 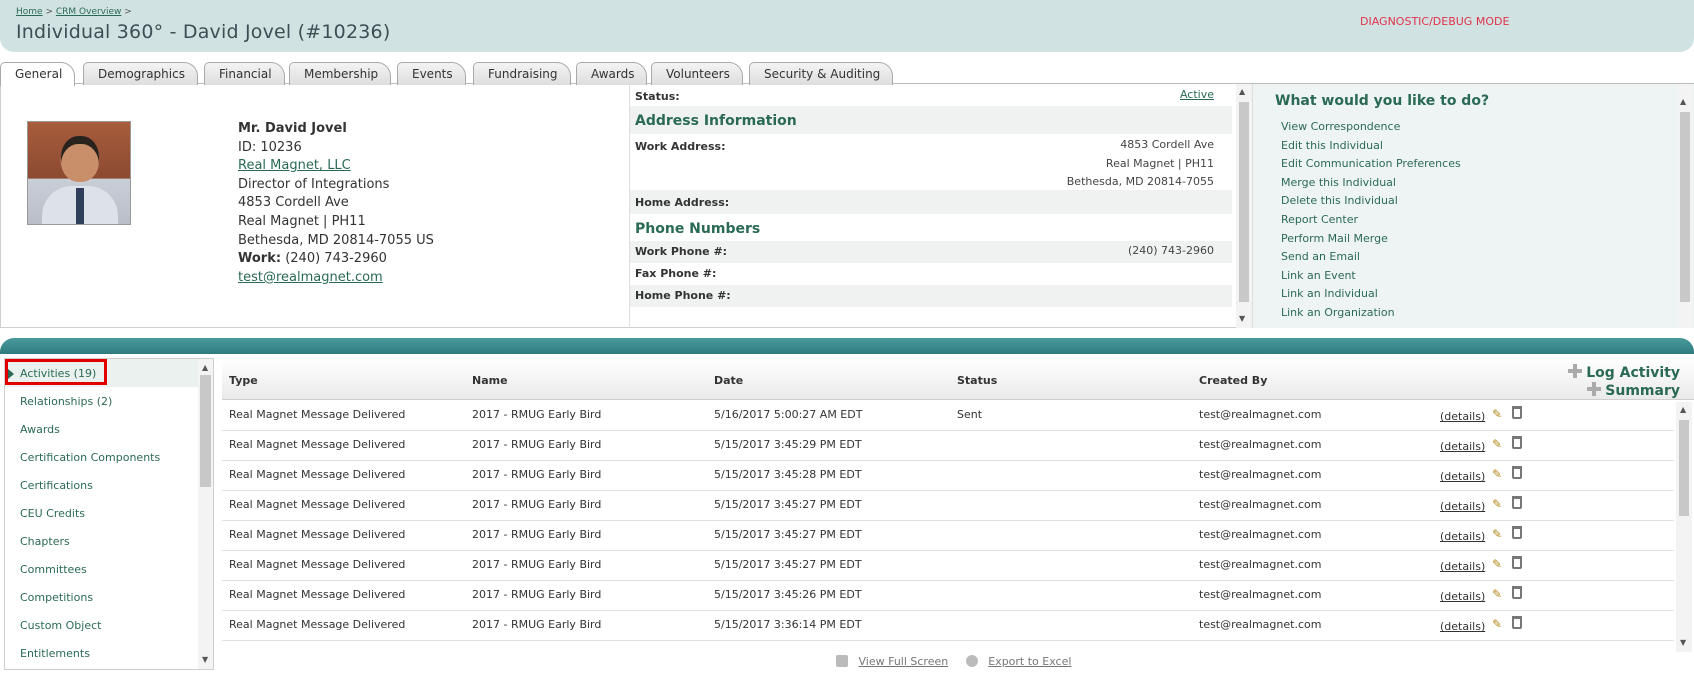 What do you see at coordinates (140, 73) in the screenshot?
I see `tab-demographics: Demographics` at bounding box center [140, 73].